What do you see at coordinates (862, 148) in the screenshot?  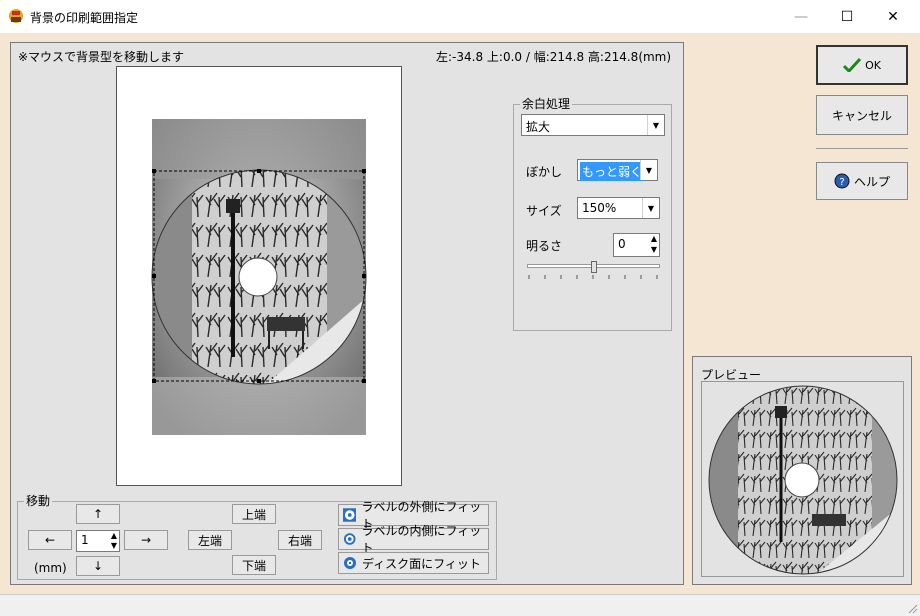 I see `divider` at bounding box center [862, 148].